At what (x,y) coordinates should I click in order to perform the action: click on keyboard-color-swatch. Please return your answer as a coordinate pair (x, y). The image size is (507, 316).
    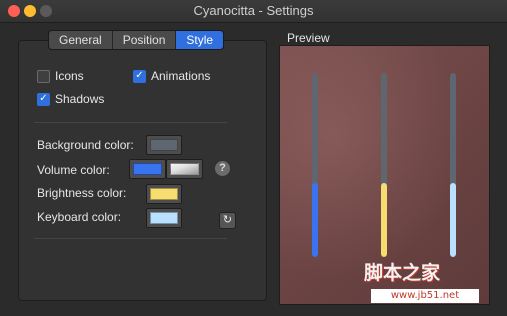
    Looking at the image, I should click on (164, 218).